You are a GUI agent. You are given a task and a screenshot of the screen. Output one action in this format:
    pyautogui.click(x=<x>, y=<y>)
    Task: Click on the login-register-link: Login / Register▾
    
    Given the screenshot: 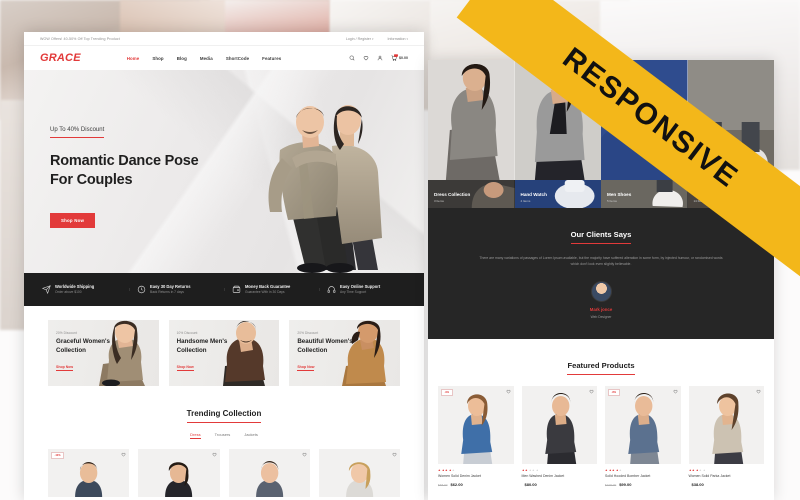 What is the action you would take?
    pyautogui.click(x=360, y=39)
    